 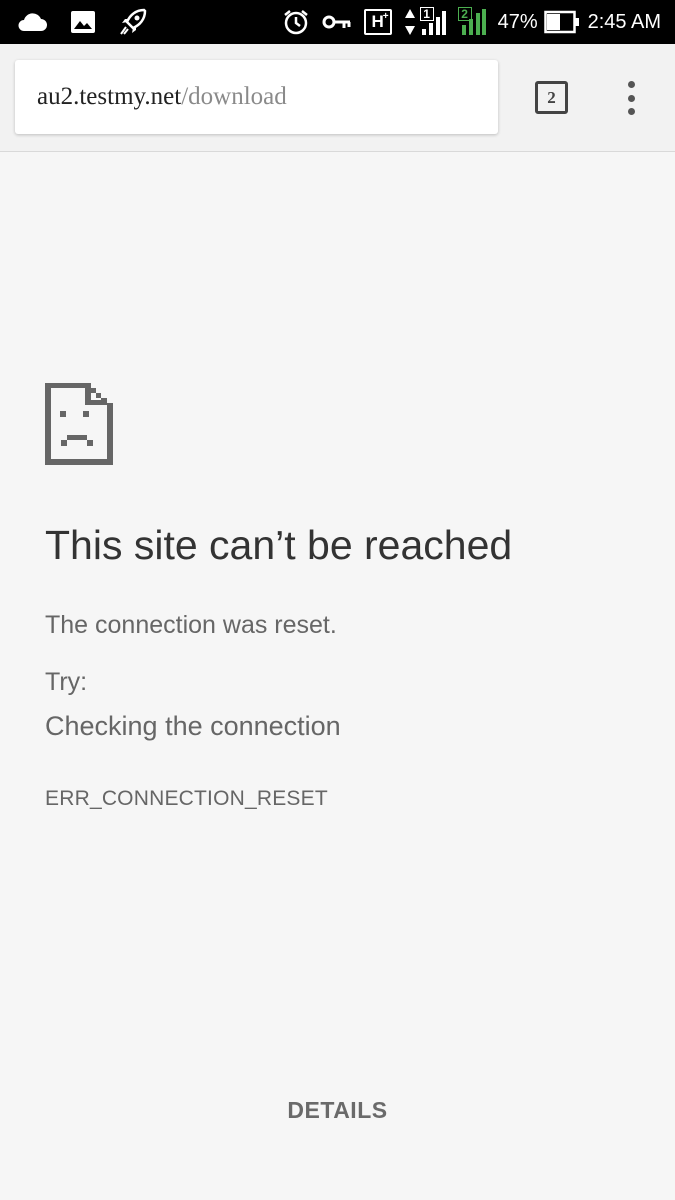 I want to click on battery-icon, so click(x=561, y=22).